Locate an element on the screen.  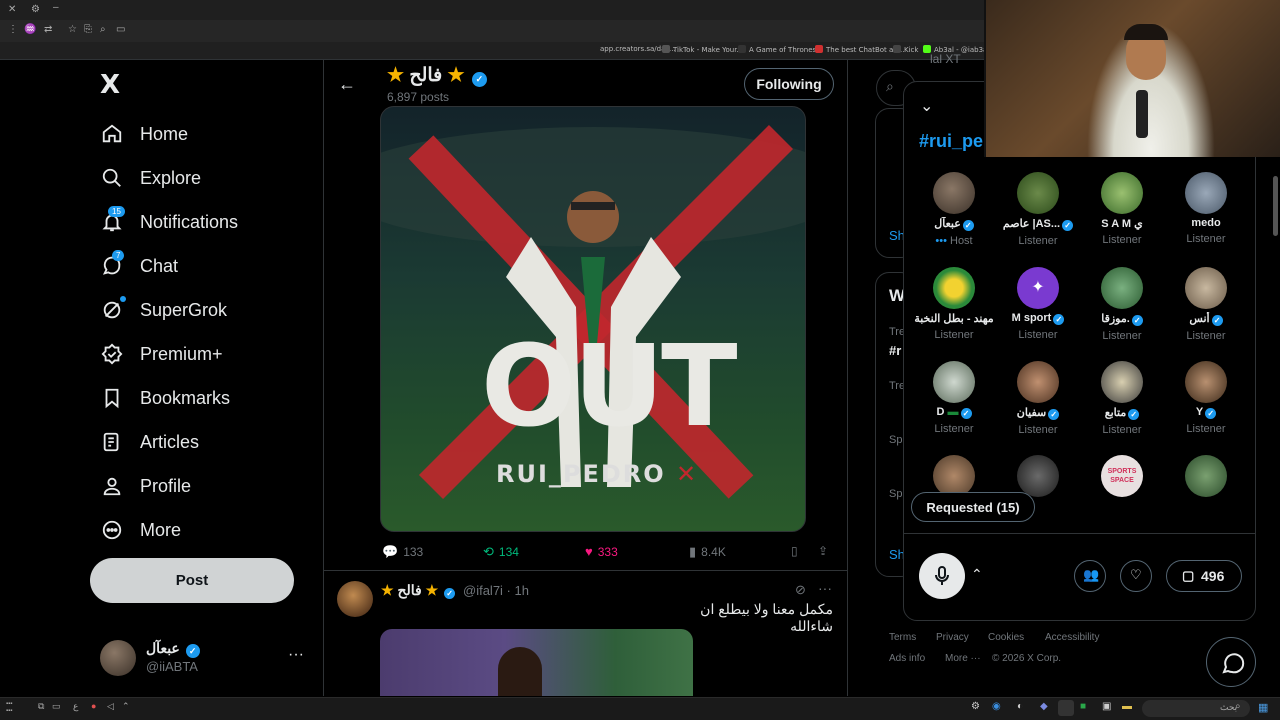
sidebar-item-premium: Premium+ is located at coordinates (161, 354).